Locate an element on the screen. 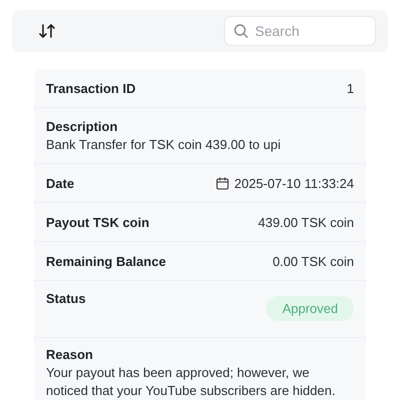 This screenshot has width=400, height=400. sort-icon is located at coordinates (47, 31).